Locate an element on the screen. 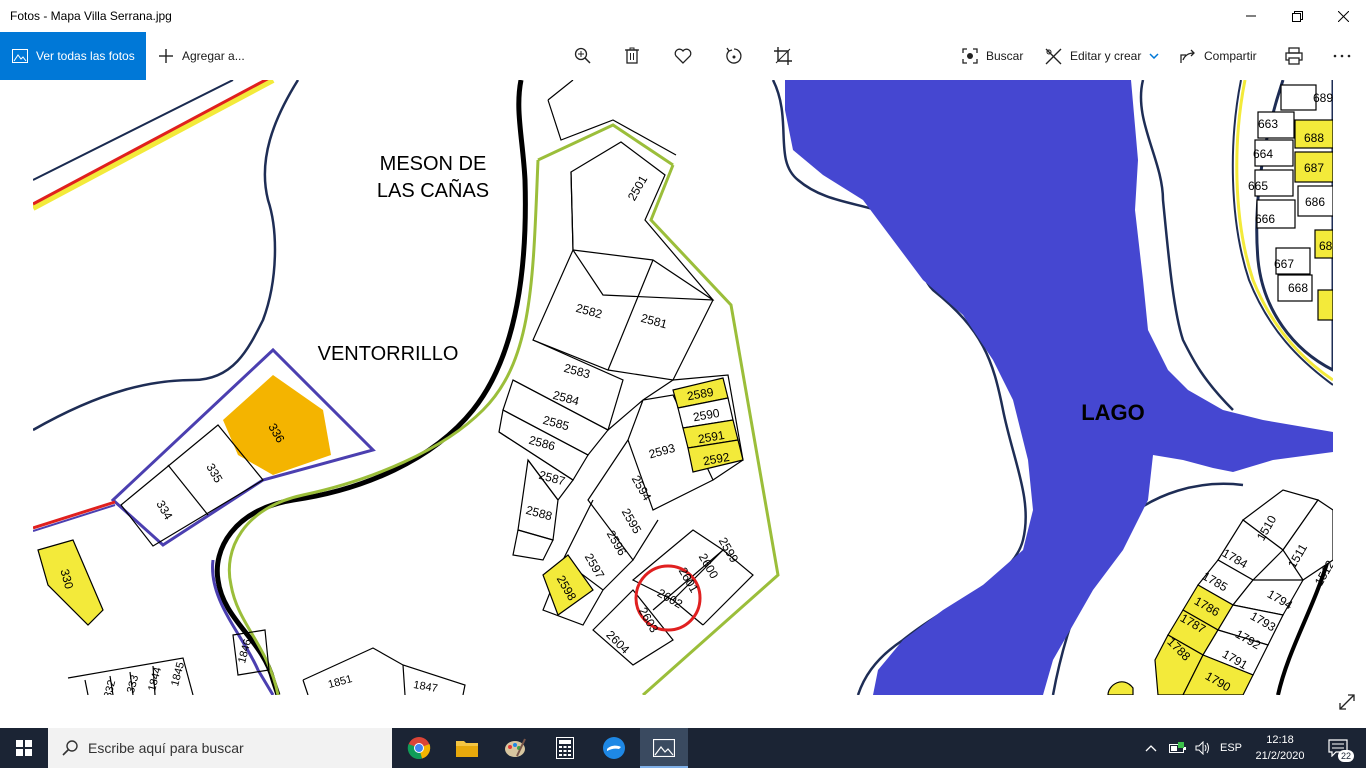 The height and width of the screenshot is (768, 1366). svg-text: 2593 is located at coordinates (662, 451).